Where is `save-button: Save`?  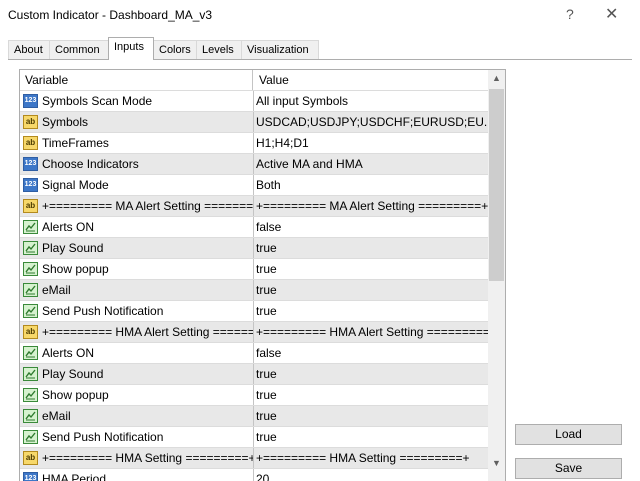
save-button: Save is located at coordinates (568, 468).